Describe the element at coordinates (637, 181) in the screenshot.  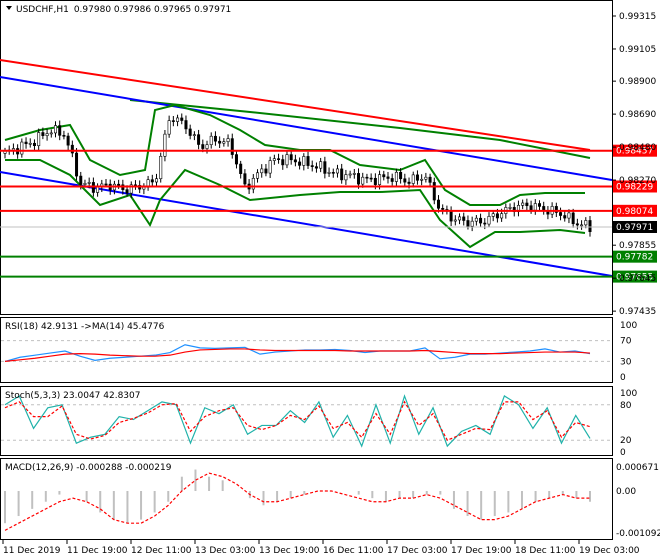
I see `price-tick-label: 0.98270` at that location.